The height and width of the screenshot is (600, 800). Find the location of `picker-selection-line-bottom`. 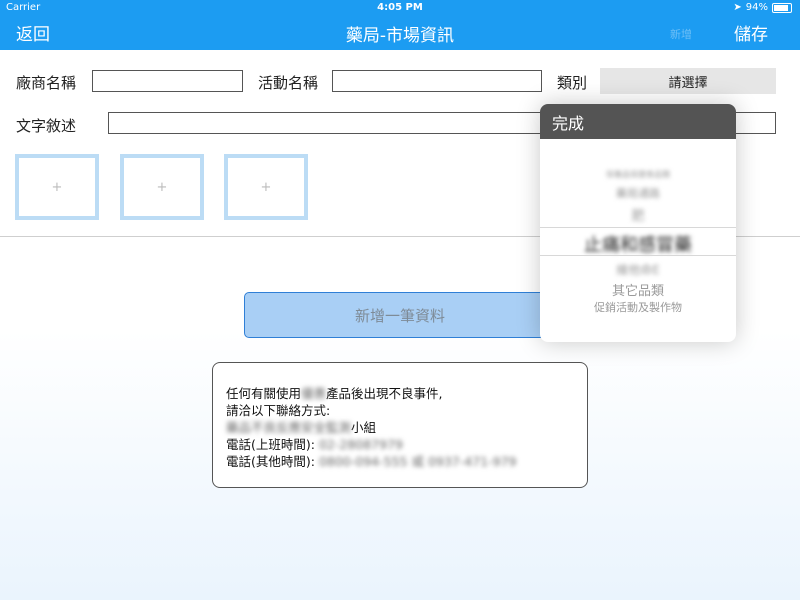

picker-selection-line-bottom is located at coordinates (638, 255).